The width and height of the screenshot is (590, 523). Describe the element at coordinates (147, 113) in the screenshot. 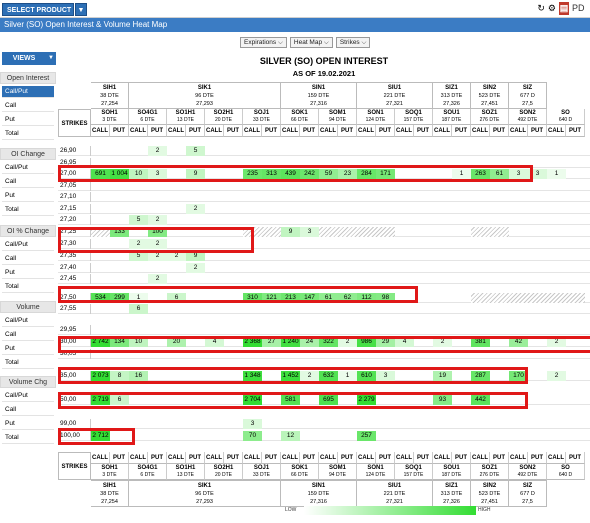

I see `option-name: SO4G1` at that location.